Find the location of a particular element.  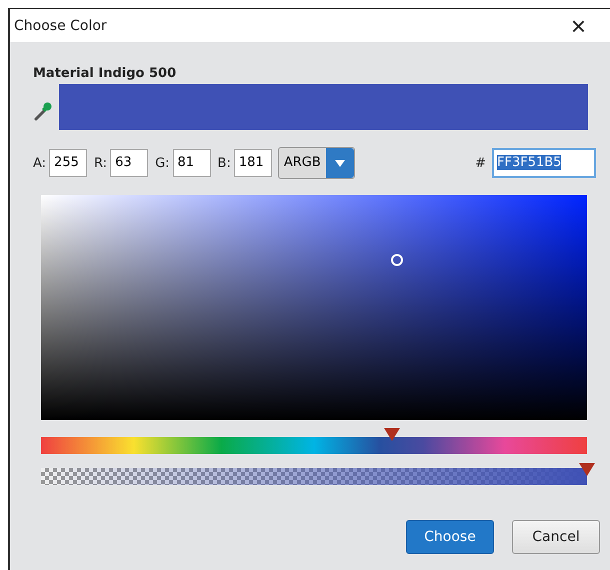

channel-label: R: is located at coordinates (101, 163).